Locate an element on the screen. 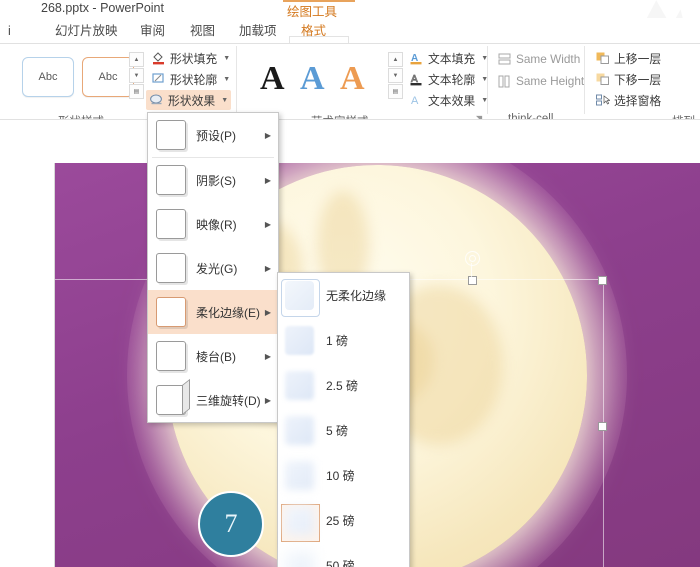 Image resolution: width=700 pixels, height=567 pixels. menu-item-bevel: 棱台(B) ▶ is located at coordinates (213, 356).